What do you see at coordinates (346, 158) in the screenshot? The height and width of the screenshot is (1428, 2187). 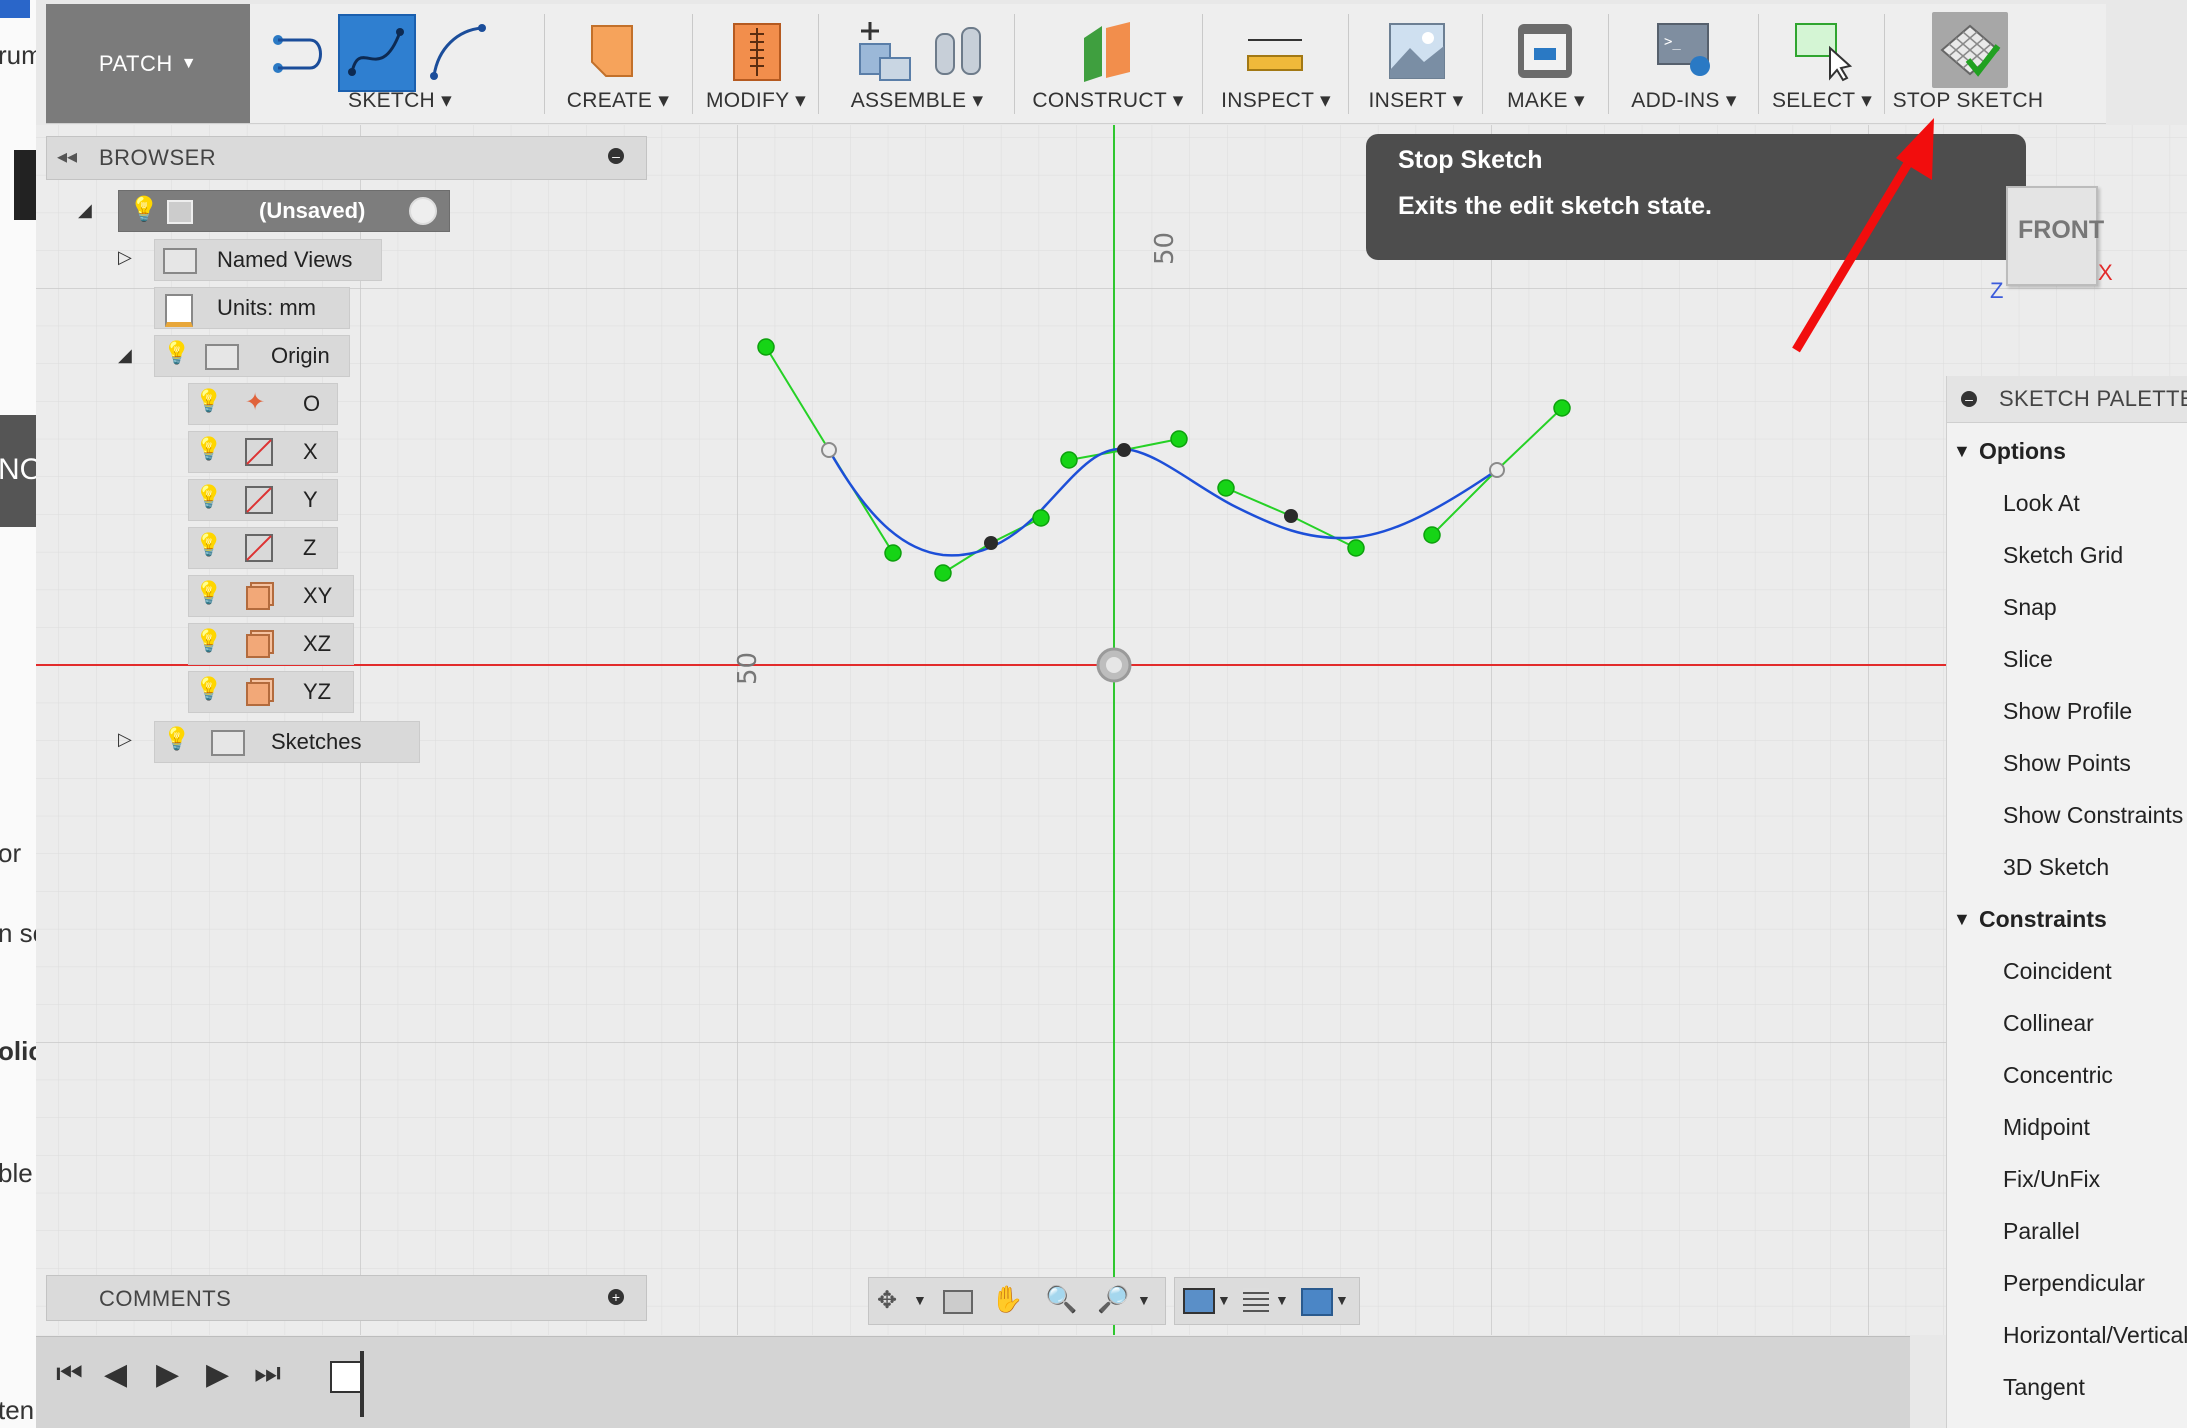 I see `browser-panel-header: ◂◂ BROWSER –` at bounding box center [346, 158].